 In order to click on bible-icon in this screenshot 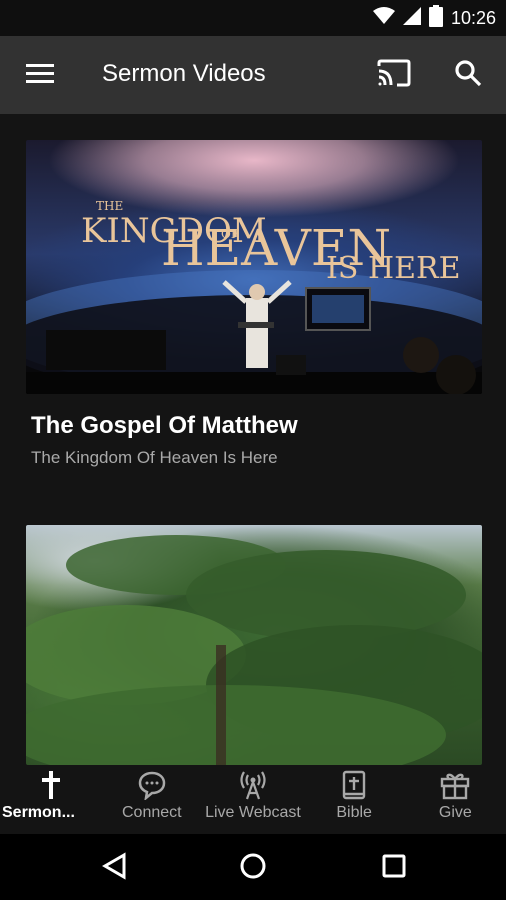, I will do `click(354, 785)`.